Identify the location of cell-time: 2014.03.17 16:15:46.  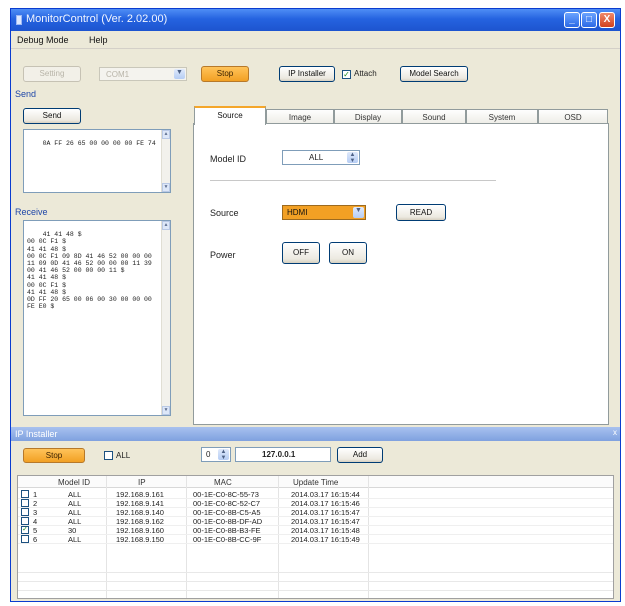
(325, 503).